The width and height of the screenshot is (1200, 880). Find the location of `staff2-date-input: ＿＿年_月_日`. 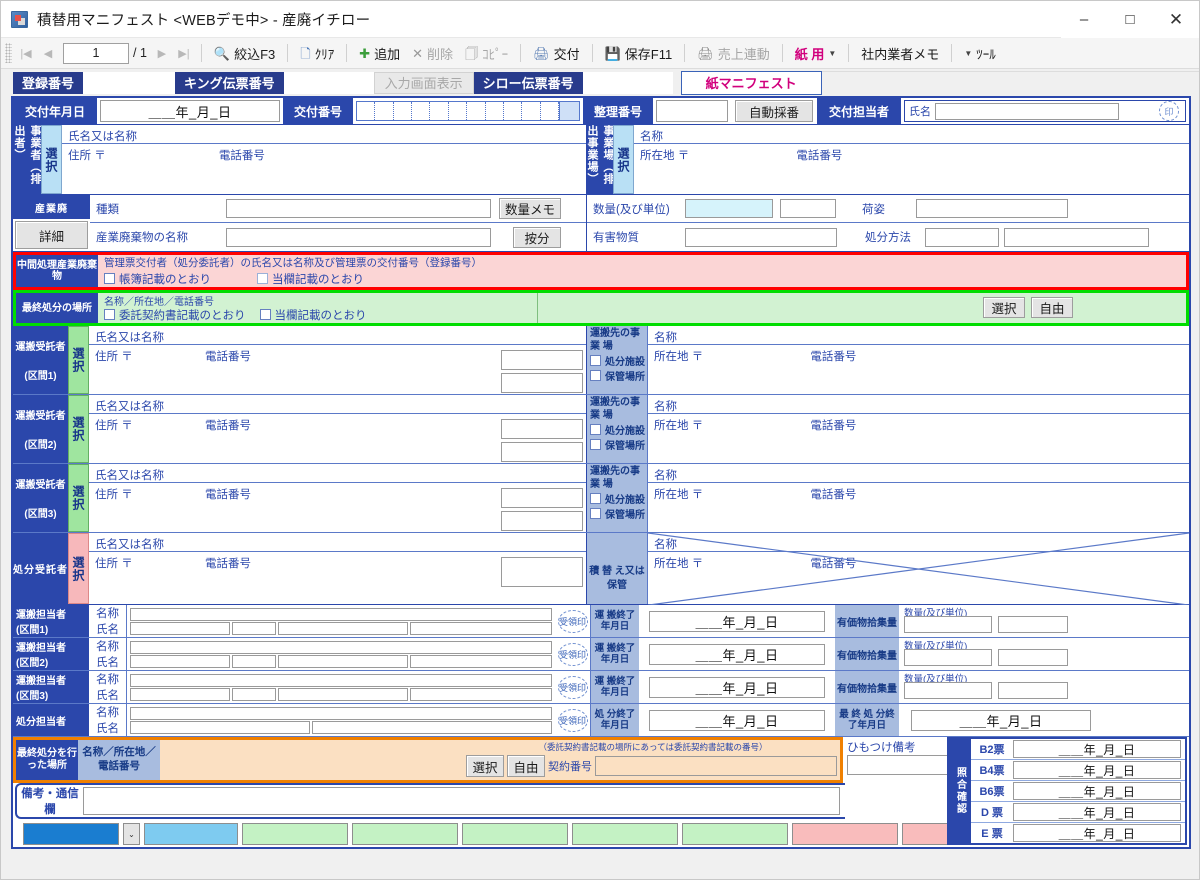

staff2-date-input: ＿＿年_月_日 is located at coordinates (737, 654).